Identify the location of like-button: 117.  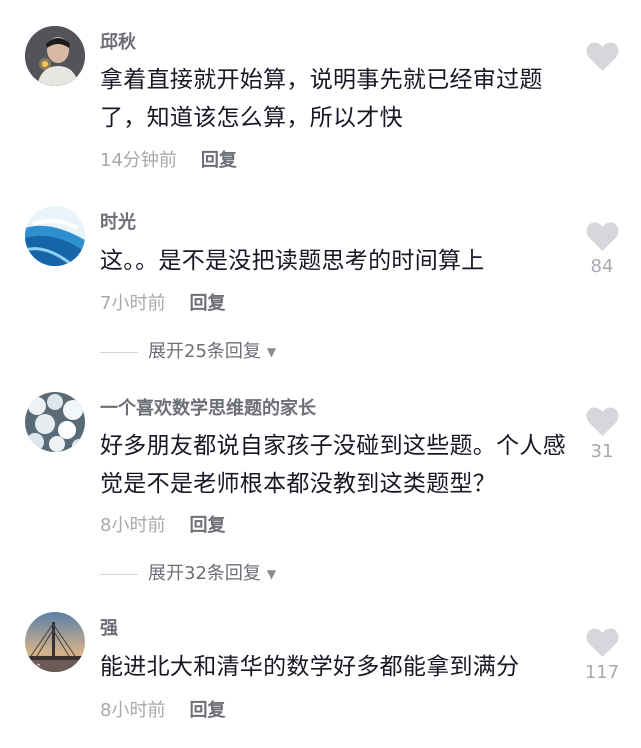
(602, 656).